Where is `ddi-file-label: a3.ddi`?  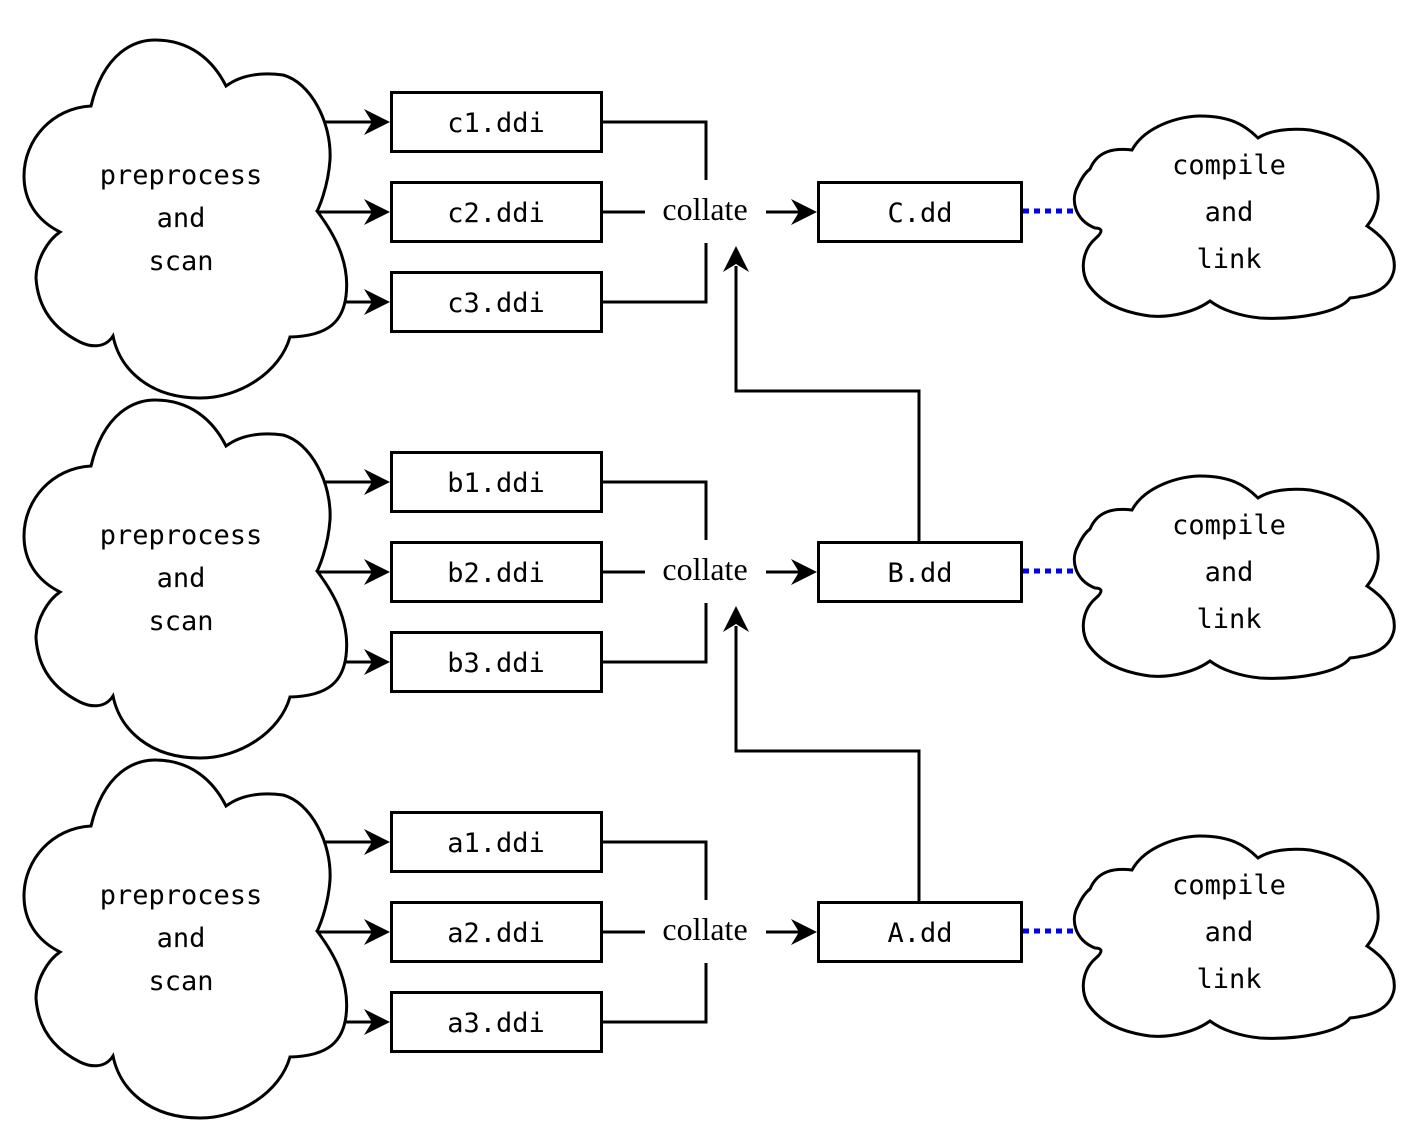
ddi-file-label: a3.ddi is located at coordinates (496, 1023).